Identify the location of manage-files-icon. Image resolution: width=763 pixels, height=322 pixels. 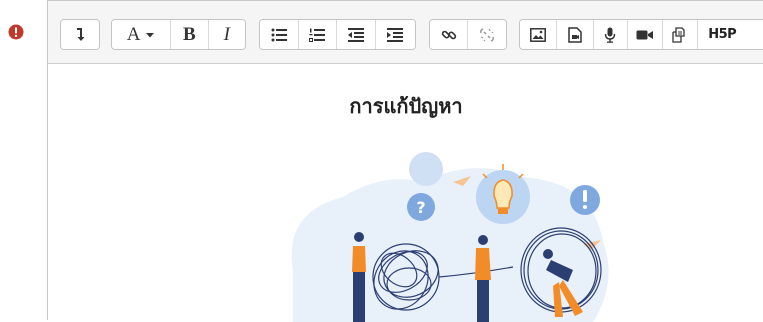
(678, 34).